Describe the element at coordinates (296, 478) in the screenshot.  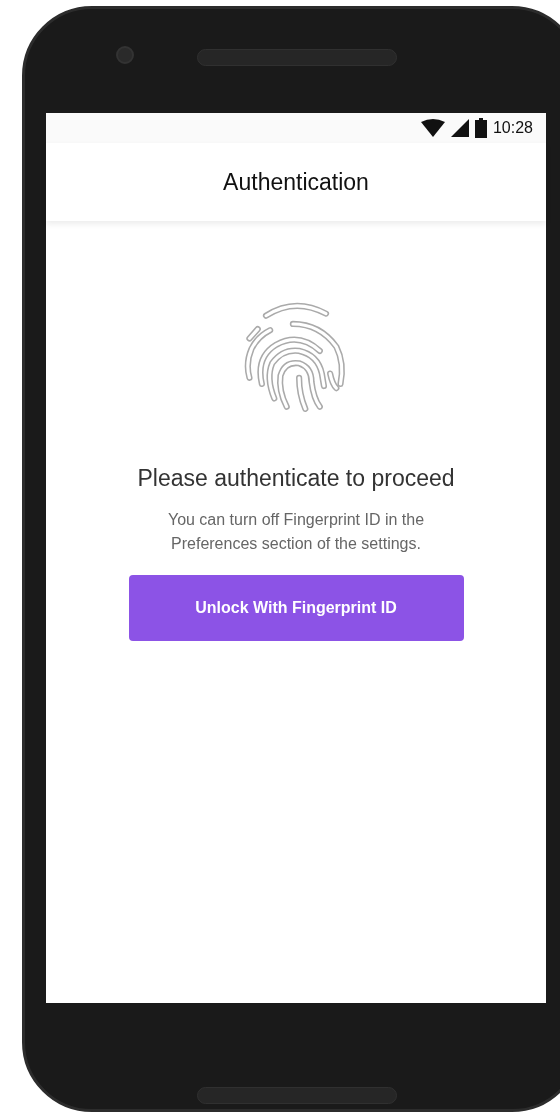
I see `prompt-heading: Please authenticate to proceed` at that location.